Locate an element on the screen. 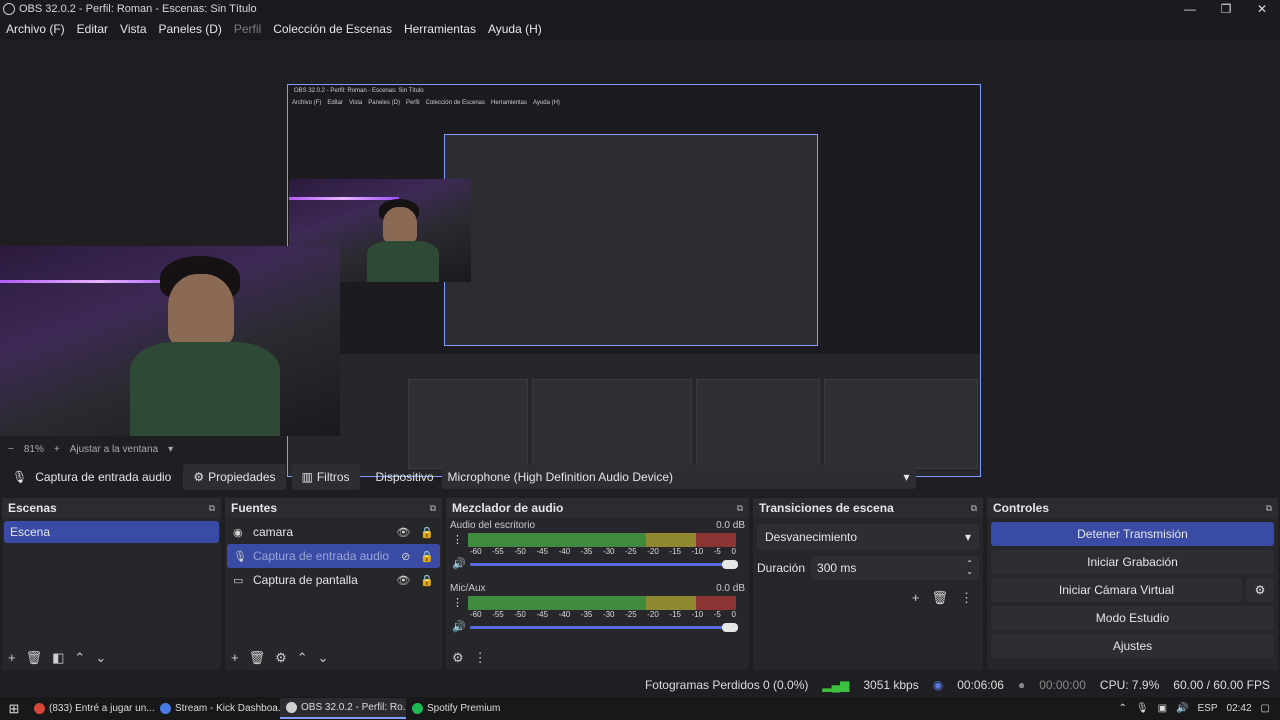 The image size is (1280, 720). menu-herramientas: Herramientas is located at coordinates (440, 29).